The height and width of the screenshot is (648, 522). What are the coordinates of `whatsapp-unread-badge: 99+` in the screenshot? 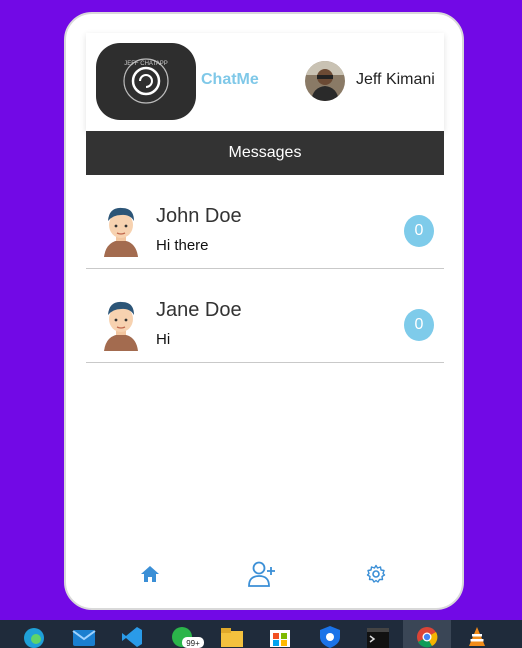 It's located at (193, 643).